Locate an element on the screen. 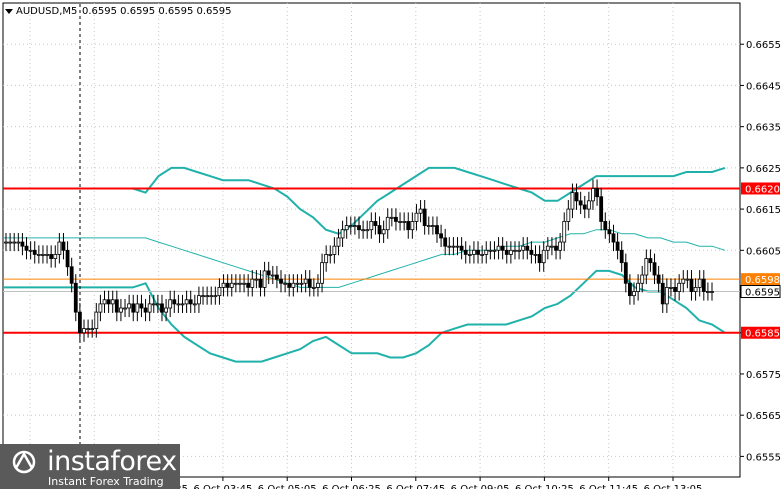  y-tick-label: 0.6575 is located at coordinates (763, 375).